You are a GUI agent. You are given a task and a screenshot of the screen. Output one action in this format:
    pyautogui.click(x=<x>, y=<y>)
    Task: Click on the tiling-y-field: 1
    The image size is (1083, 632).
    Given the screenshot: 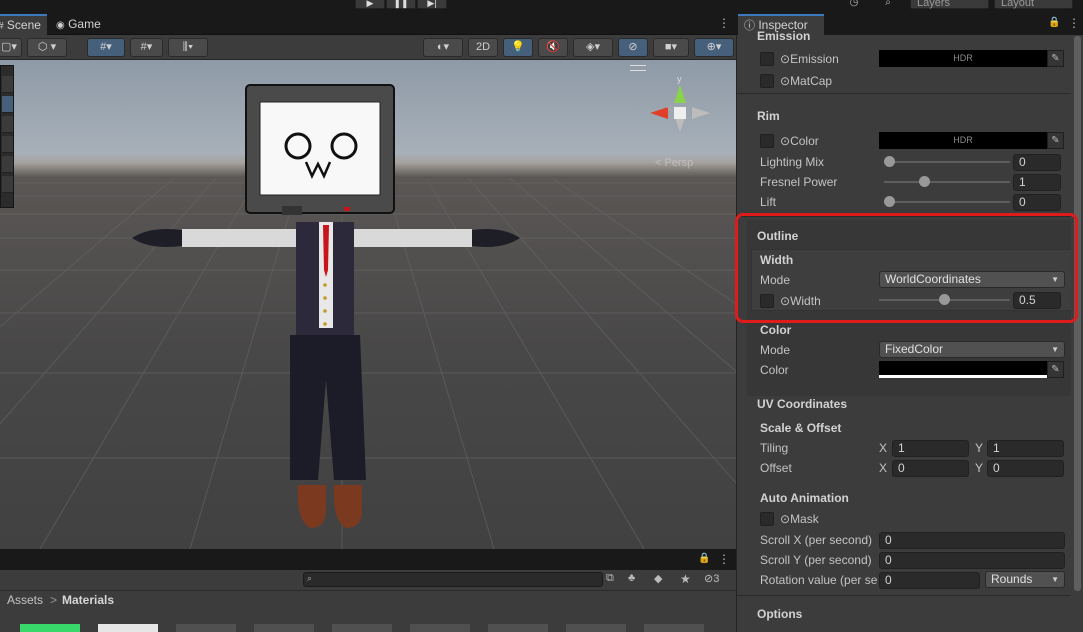 What is the action you would take?
    pyautogui.click(x=1025, y=448)
    